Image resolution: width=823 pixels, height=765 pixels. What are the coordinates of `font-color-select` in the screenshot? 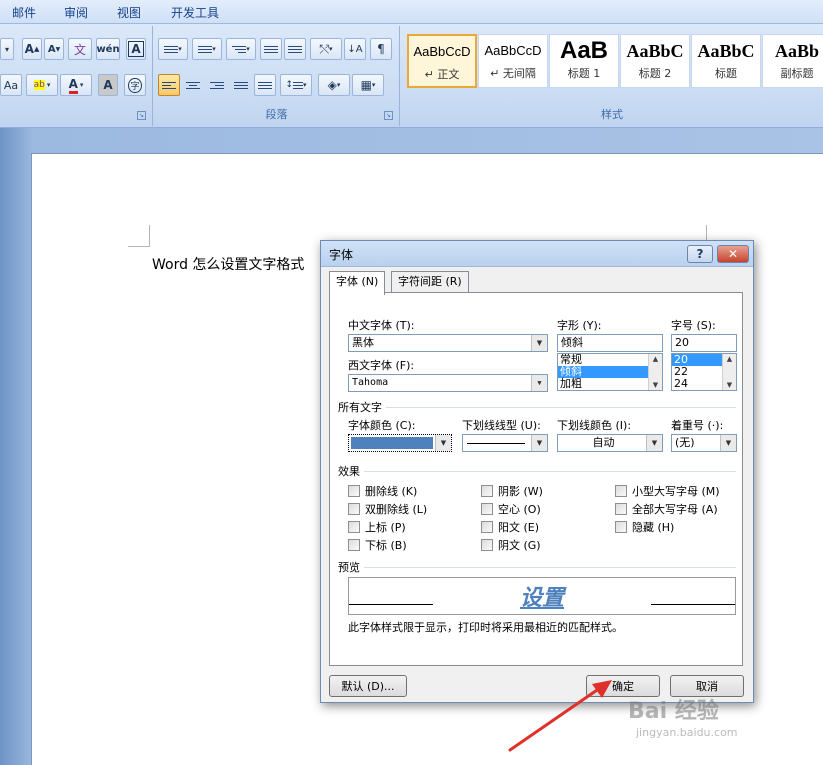 It's located at (400, 443).